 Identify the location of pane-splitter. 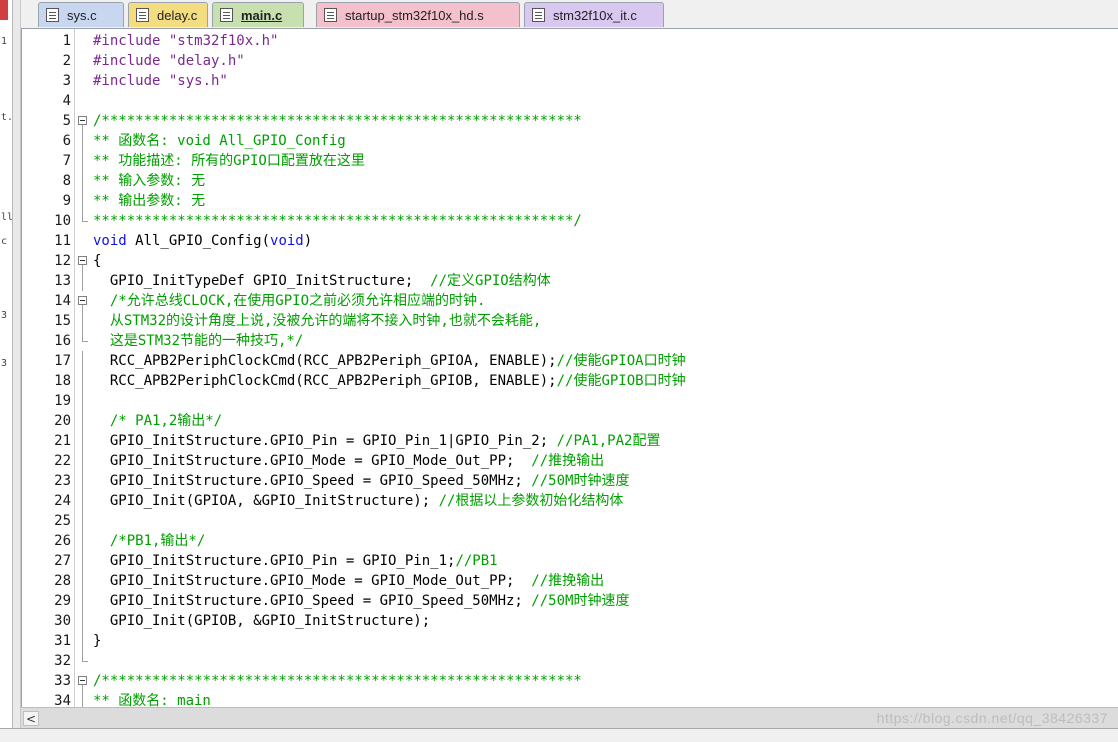
(17, 364).